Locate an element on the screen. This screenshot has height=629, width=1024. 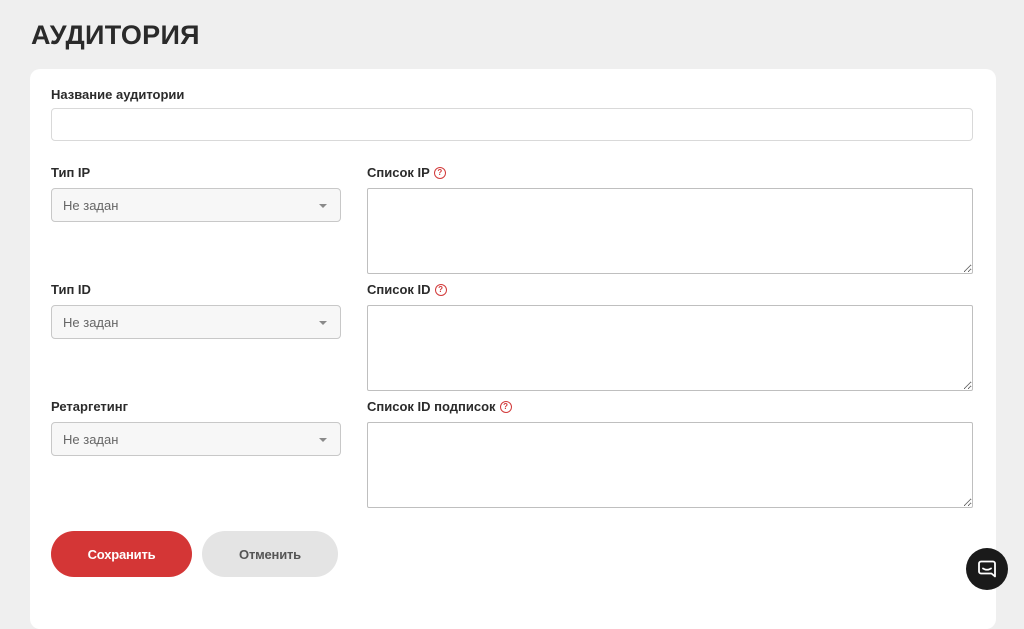
ip-type-label-text: Тип IP is located at coordinates (71, 172).